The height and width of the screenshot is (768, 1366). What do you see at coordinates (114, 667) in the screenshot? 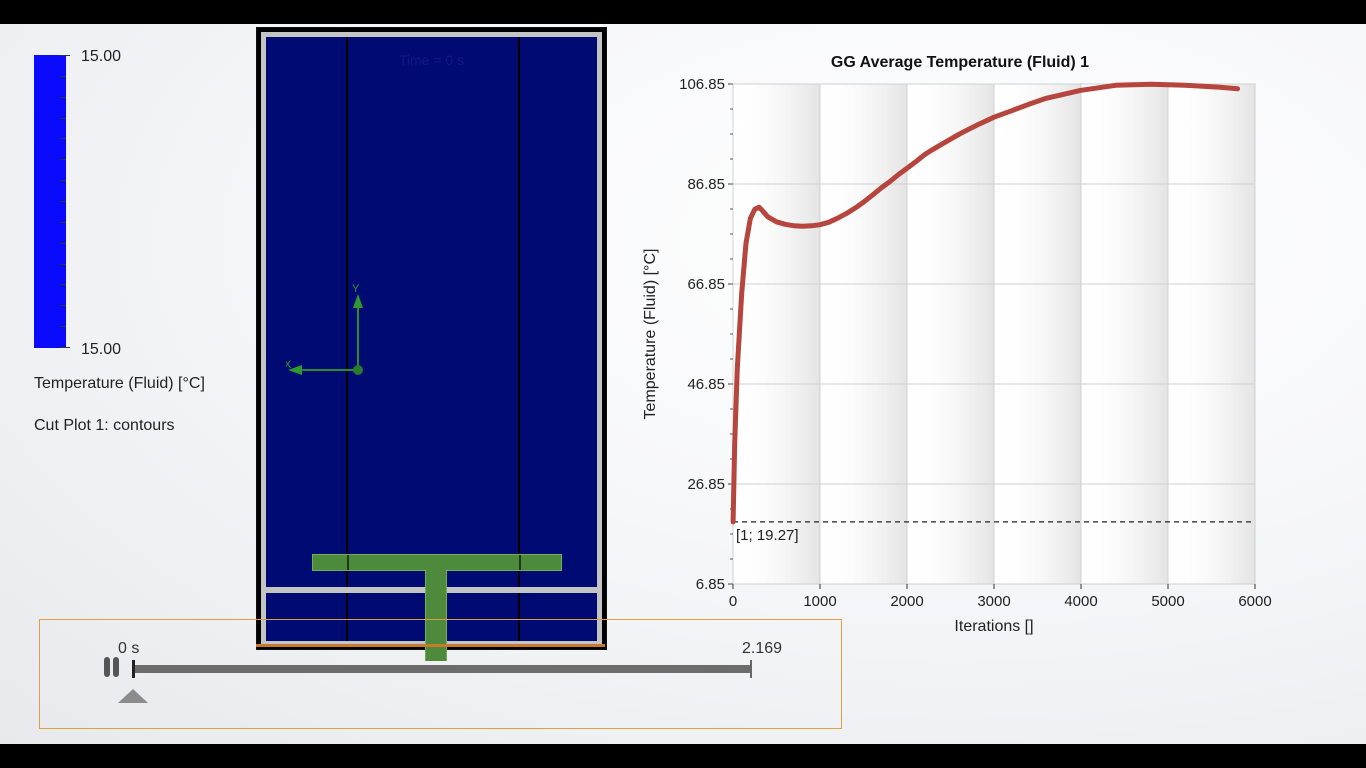
I see `play-pause-button` at bounding box center [114, 667].